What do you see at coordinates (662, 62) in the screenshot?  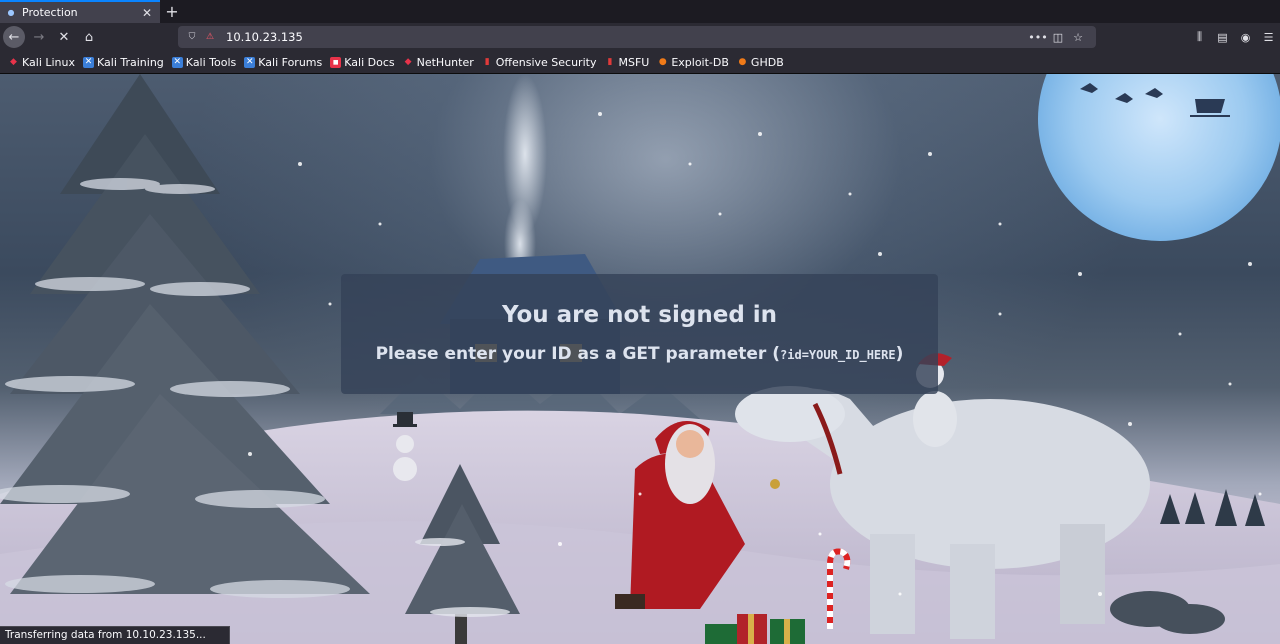 I see `exploit-db-icon: ●` at bounding box center [662, 62].